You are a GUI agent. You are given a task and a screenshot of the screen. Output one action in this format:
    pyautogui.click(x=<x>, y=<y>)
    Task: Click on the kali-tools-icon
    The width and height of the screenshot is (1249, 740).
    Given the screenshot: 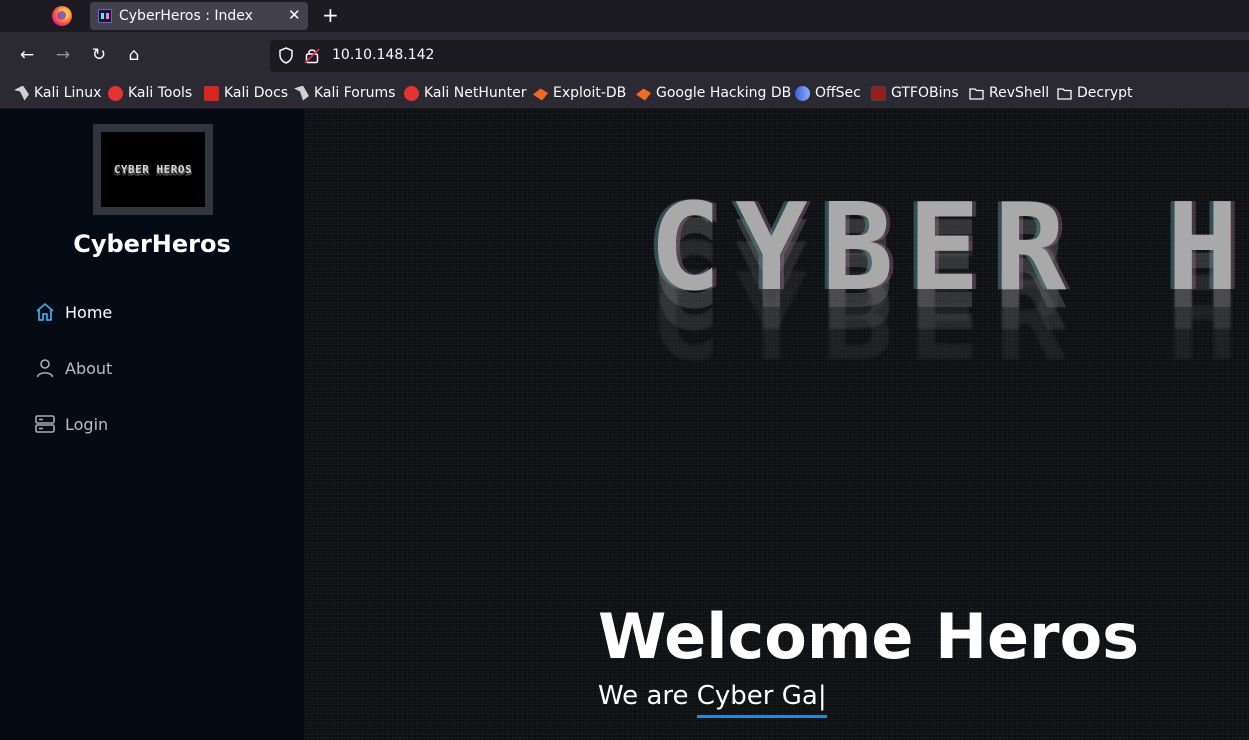 What is the action you would take?
    pyautogui.click(x=115, y=93)
    